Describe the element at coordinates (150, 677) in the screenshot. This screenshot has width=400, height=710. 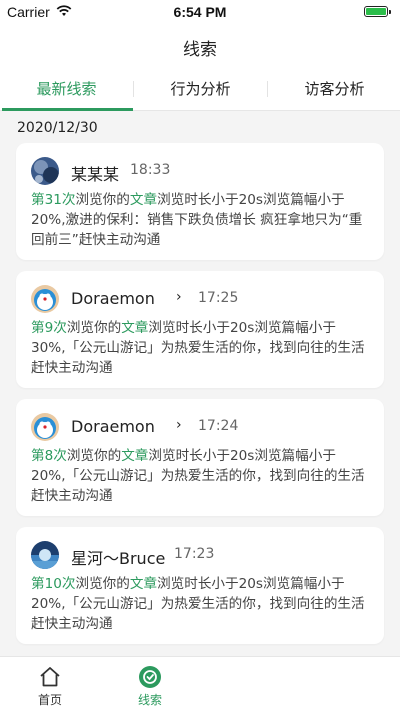
I see `clue-icon` at that location.